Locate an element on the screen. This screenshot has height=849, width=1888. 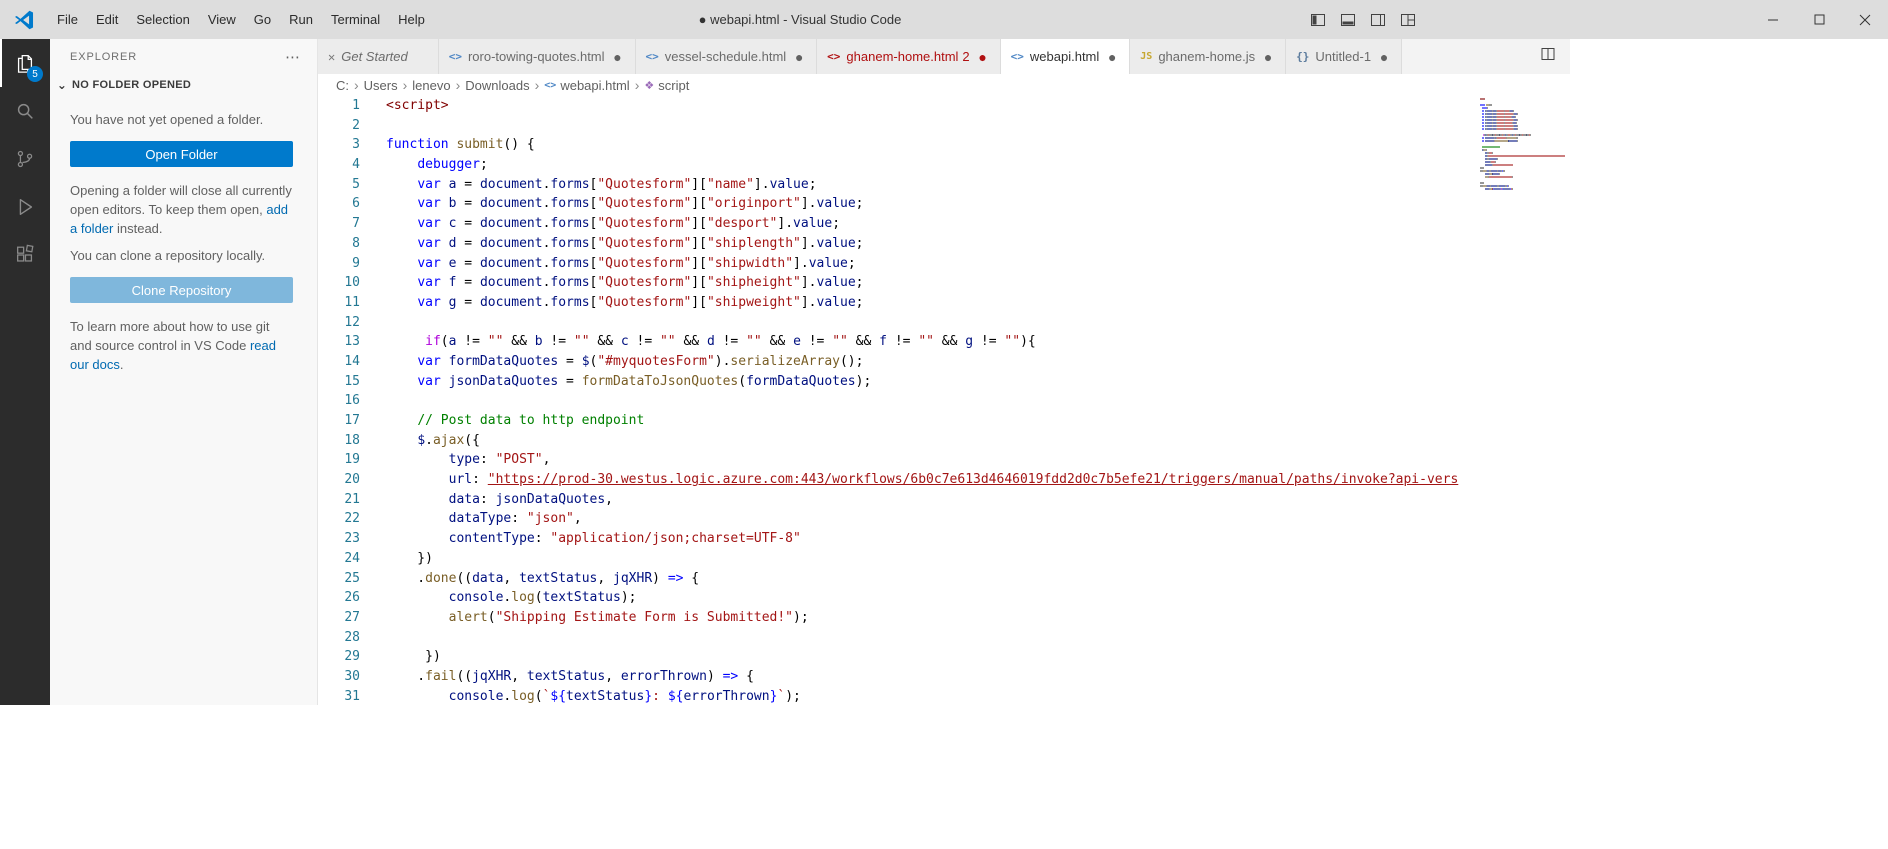
minimize-button is located at coordinates (1773, 19).